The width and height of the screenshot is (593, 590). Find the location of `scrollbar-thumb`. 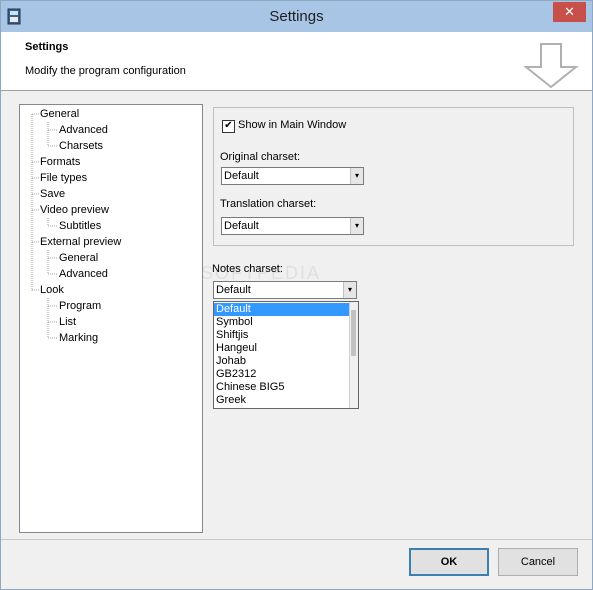

scrollbar-thumb is located at coordinates (353, 333).